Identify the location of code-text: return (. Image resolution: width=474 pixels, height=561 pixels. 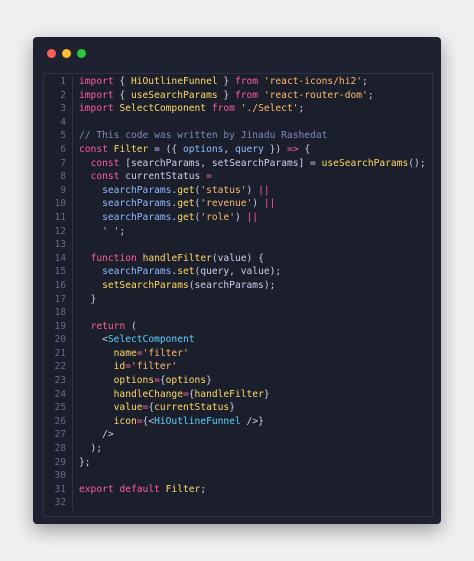
(108, 327).